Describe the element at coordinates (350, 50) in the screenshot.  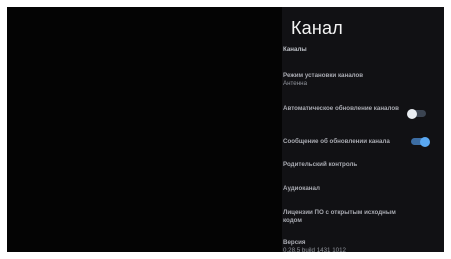
I see `menu-item-channels: Каналы` at that location.